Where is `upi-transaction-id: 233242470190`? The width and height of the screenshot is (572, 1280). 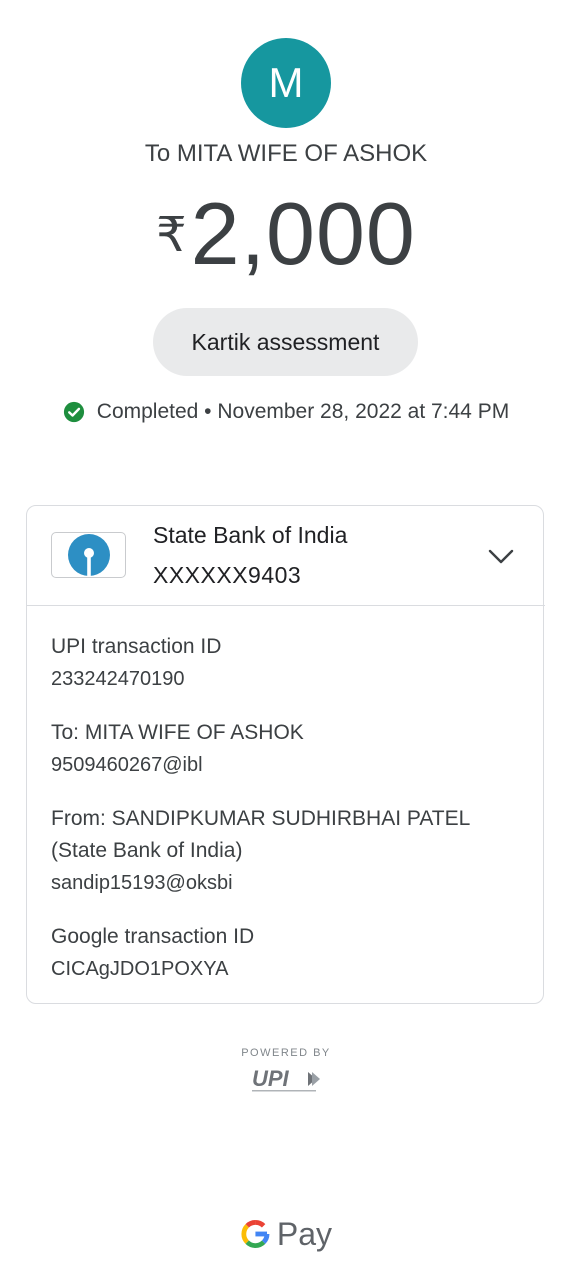
upi-transaction-id: 233242470190 is located at coordinates (118, 679).